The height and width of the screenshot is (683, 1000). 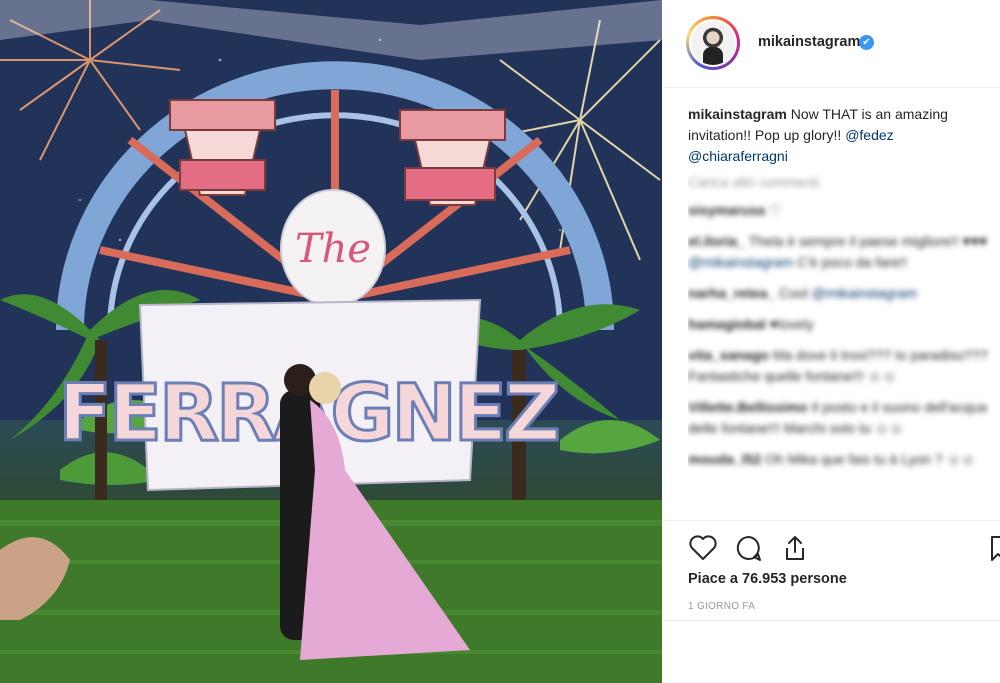 What do you see at coordinates (789, 324) in the screenshot?
I see `comment-text: ♥lovely` at bounding box center [789, 324].